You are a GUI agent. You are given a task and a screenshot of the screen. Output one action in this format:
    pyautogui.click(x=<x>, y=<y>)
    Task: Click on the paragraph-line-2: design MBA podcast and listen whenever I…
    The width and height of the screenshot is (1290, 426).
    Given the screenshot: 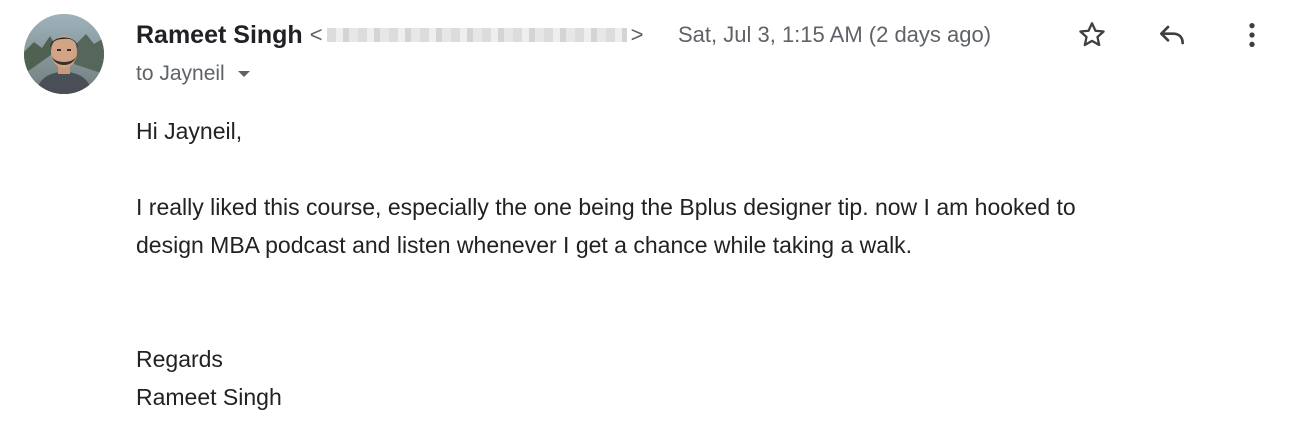 What is the action you would take?
    pyautogui.click(x=524, y=245)
    